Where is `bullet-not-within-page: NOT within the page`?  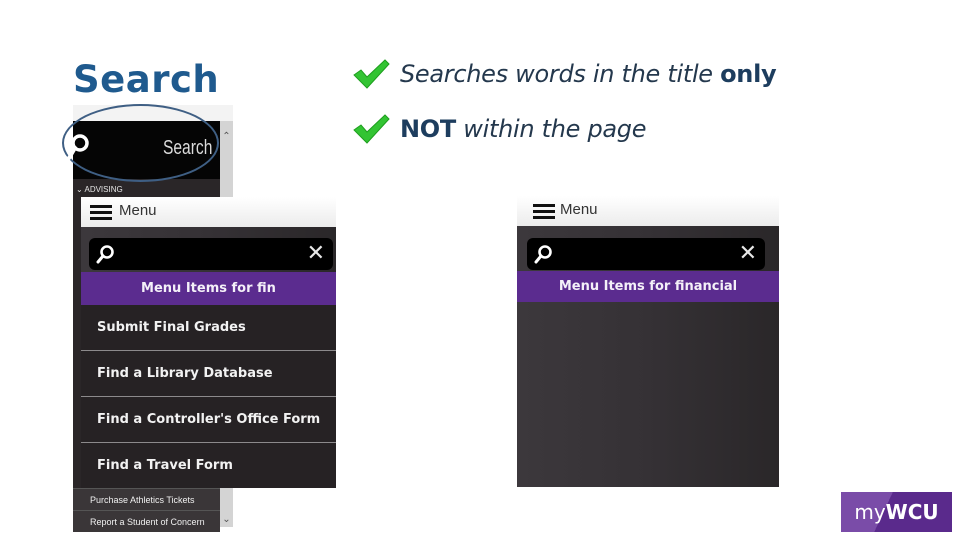
bullet-not-within-page: NOT within the page is located at coordinates (499, 129).